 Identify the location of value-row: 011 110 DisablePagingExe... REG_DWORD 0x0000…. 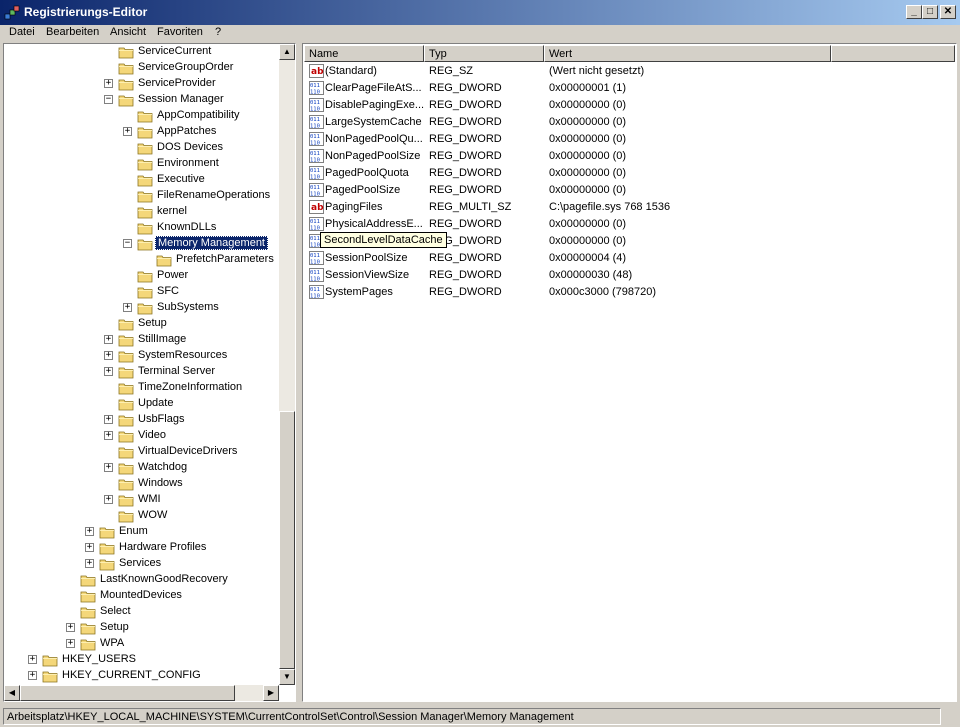
(627, 105).